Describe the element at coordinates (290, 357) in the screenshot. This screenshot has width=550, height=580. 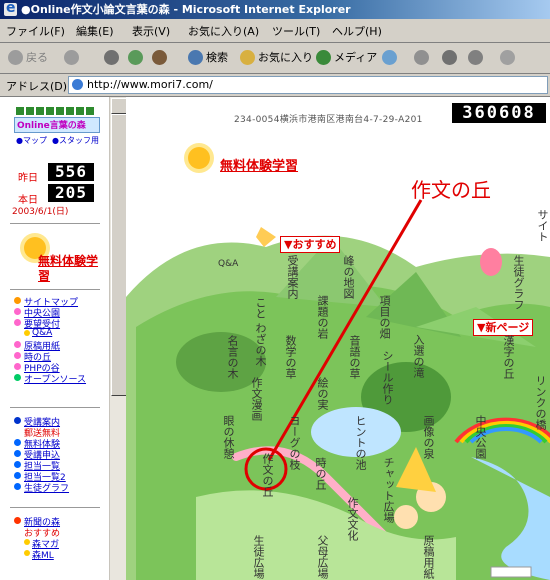
I see `map-label-math: 数学の草` at that location.